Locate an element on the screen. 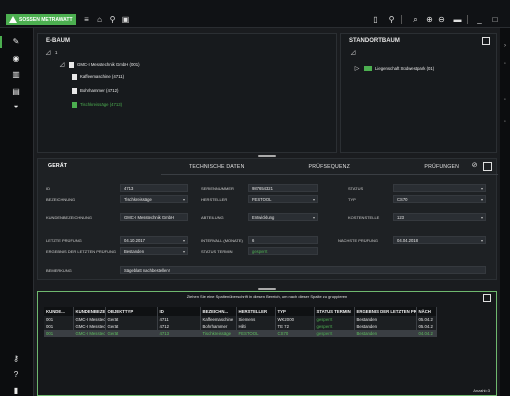  table-cell: Bestanden is located at coordinates (385, 319).